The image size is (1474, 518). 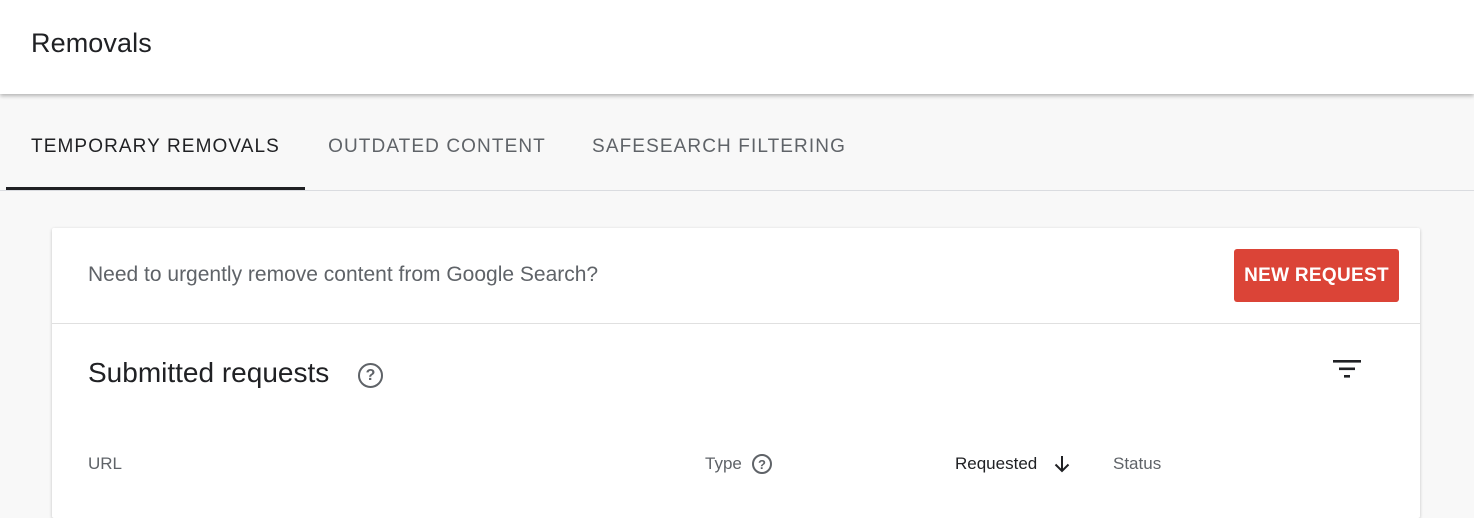 I want to click on section-title: Submitted requests, so click(x=209, y=372).